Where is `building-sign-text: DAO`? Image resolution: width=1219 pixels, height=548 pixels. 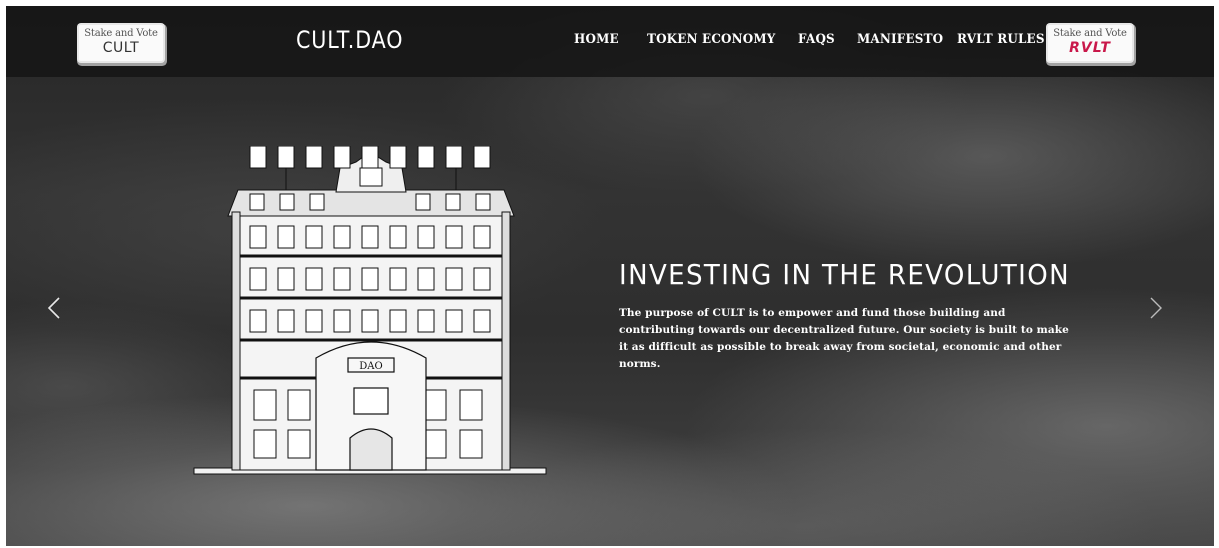 building-sign-text: DAO is located at coordinates (370, 366).